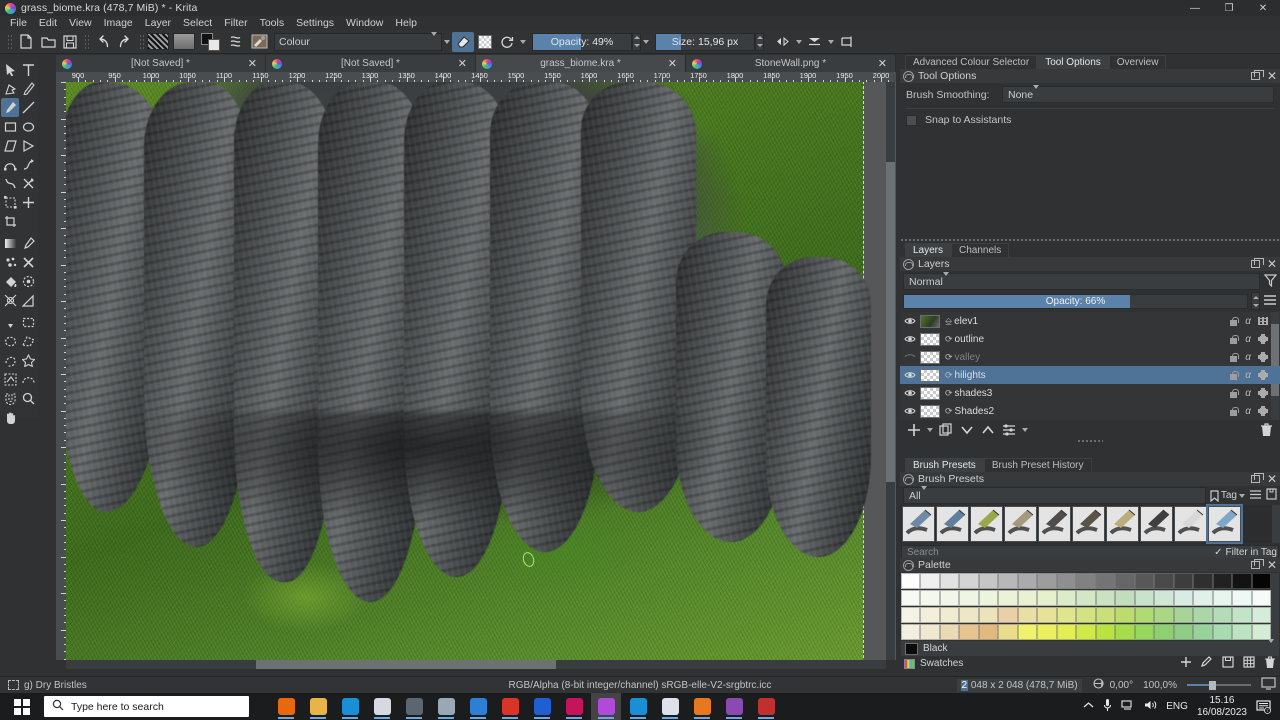 This screenshot has width=1280, height=720. What do you see at coordinates (463, 41) in the screenshot?
I see `eraser-icon` at bounding box center [463, 41].